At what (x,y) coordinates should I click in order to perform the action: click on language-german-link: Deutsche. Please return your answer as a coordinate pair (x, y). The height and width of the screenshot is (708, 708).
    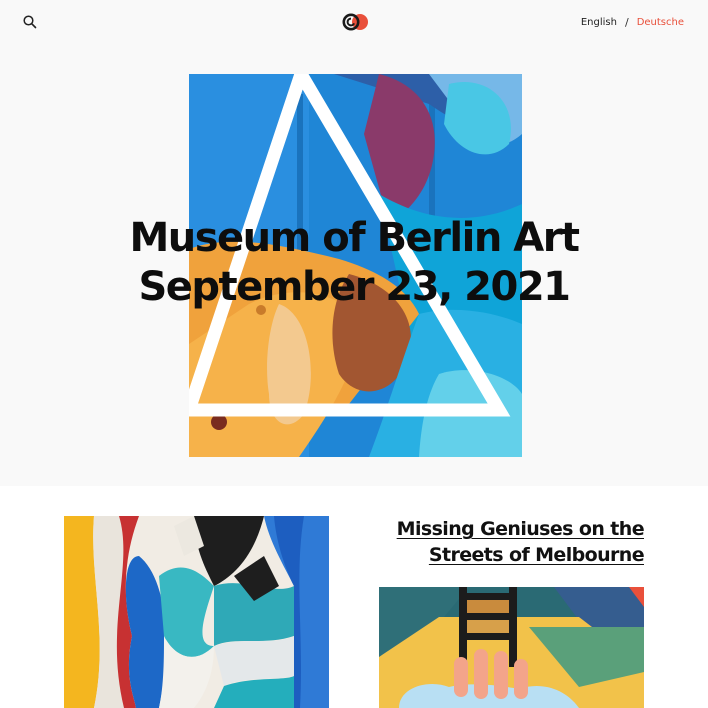
    Looking at the image, I should click on (660, 22).